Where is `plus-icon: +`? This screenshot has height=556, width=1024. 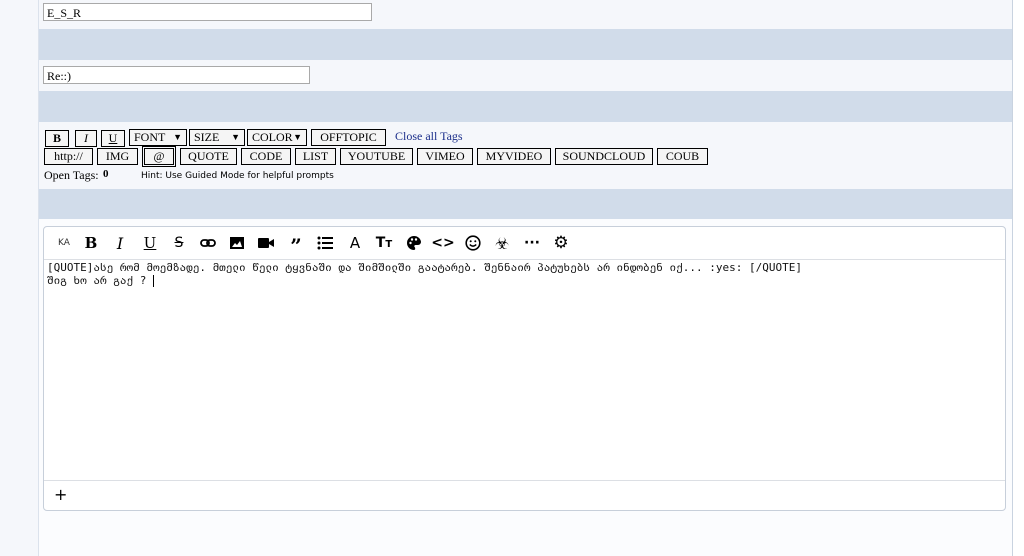
plus-icon: + is located at coordinates (60, 494).